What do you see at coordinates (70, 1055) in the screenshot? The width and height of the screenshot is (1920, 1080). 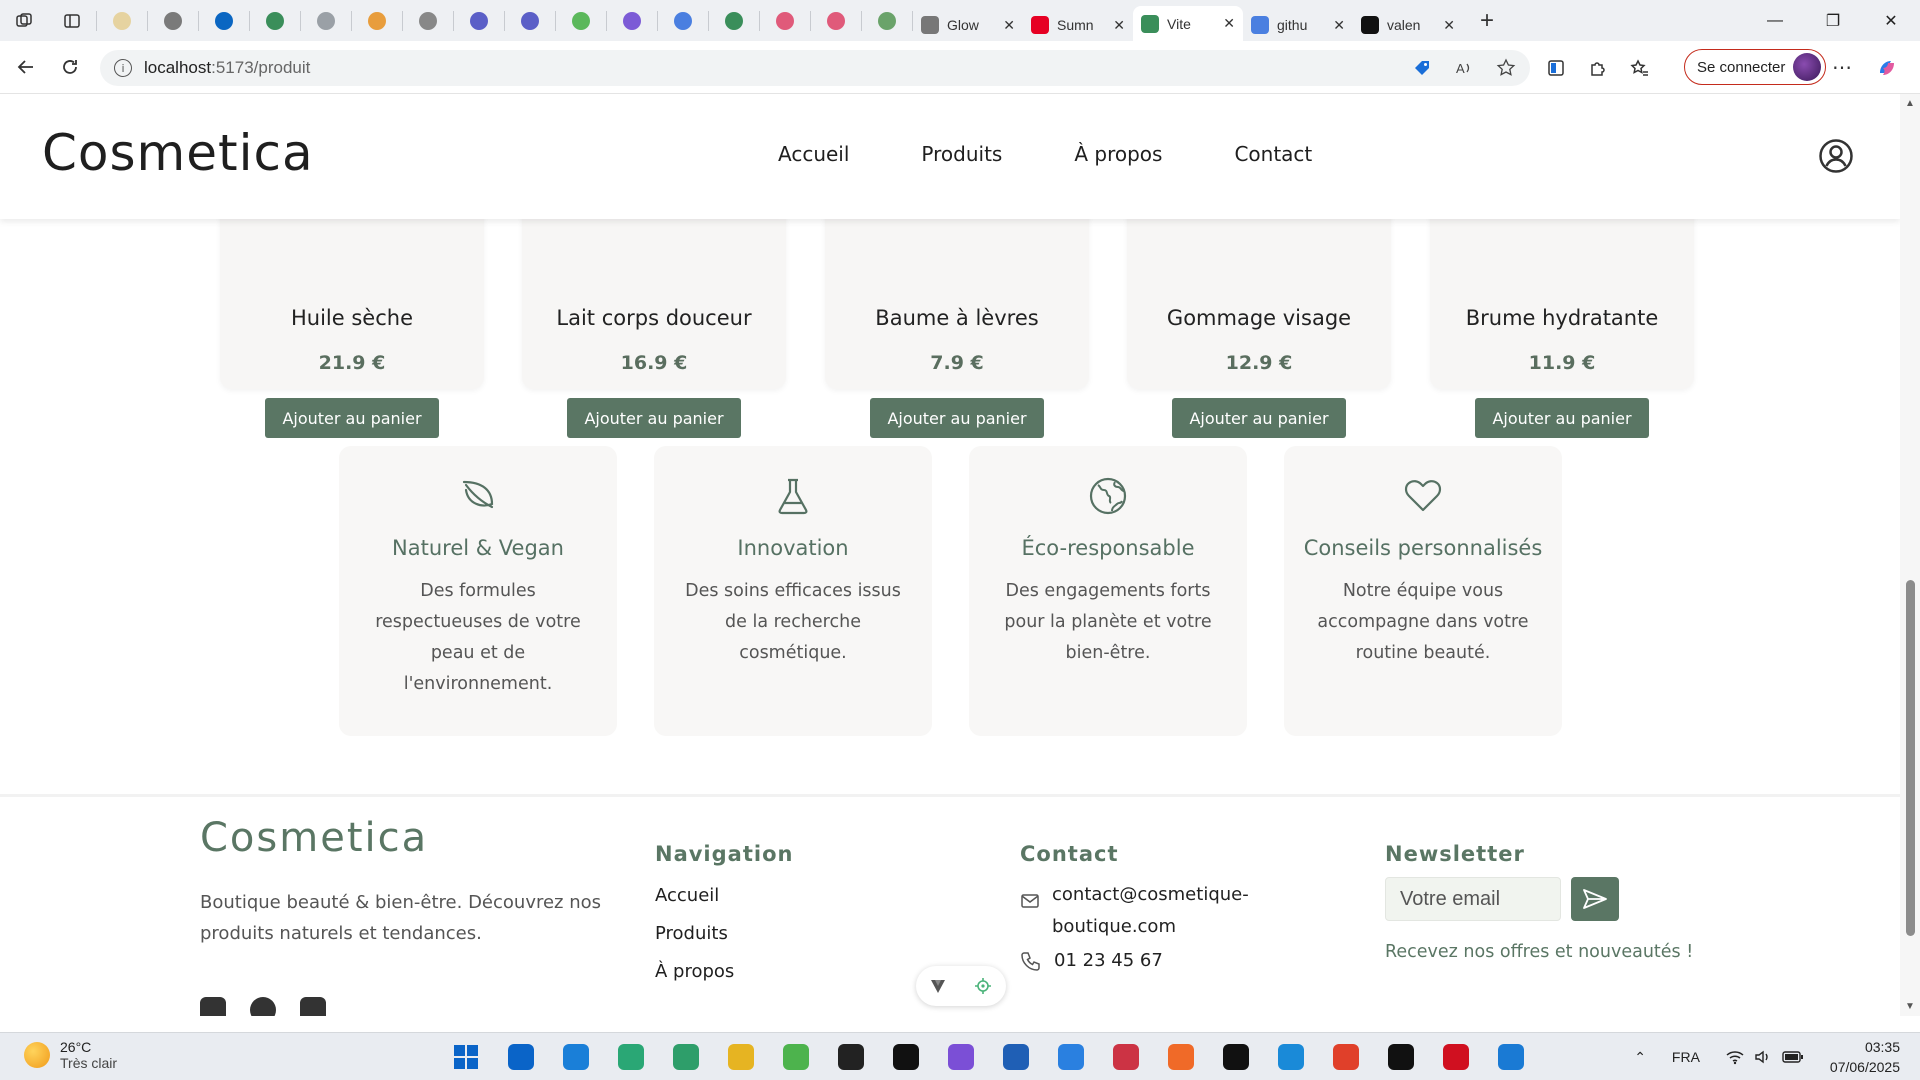 I see `weather-widget: 26°C Très clair` at bounding box center [70, 1055].